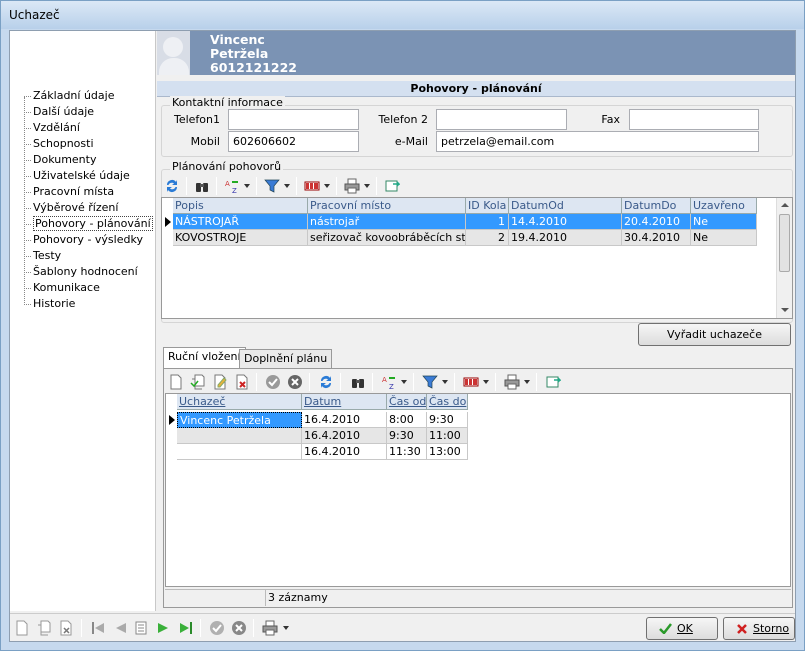  I want to click on column-header: Čas do, so click(447, 402).